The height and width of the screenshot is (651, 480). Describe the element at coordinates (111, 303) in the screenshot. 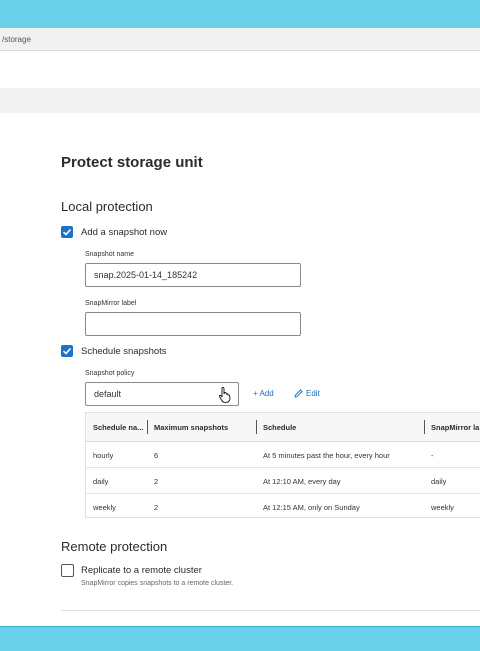

I see `snapmirror-label-label: SnapMirror label` at that location.